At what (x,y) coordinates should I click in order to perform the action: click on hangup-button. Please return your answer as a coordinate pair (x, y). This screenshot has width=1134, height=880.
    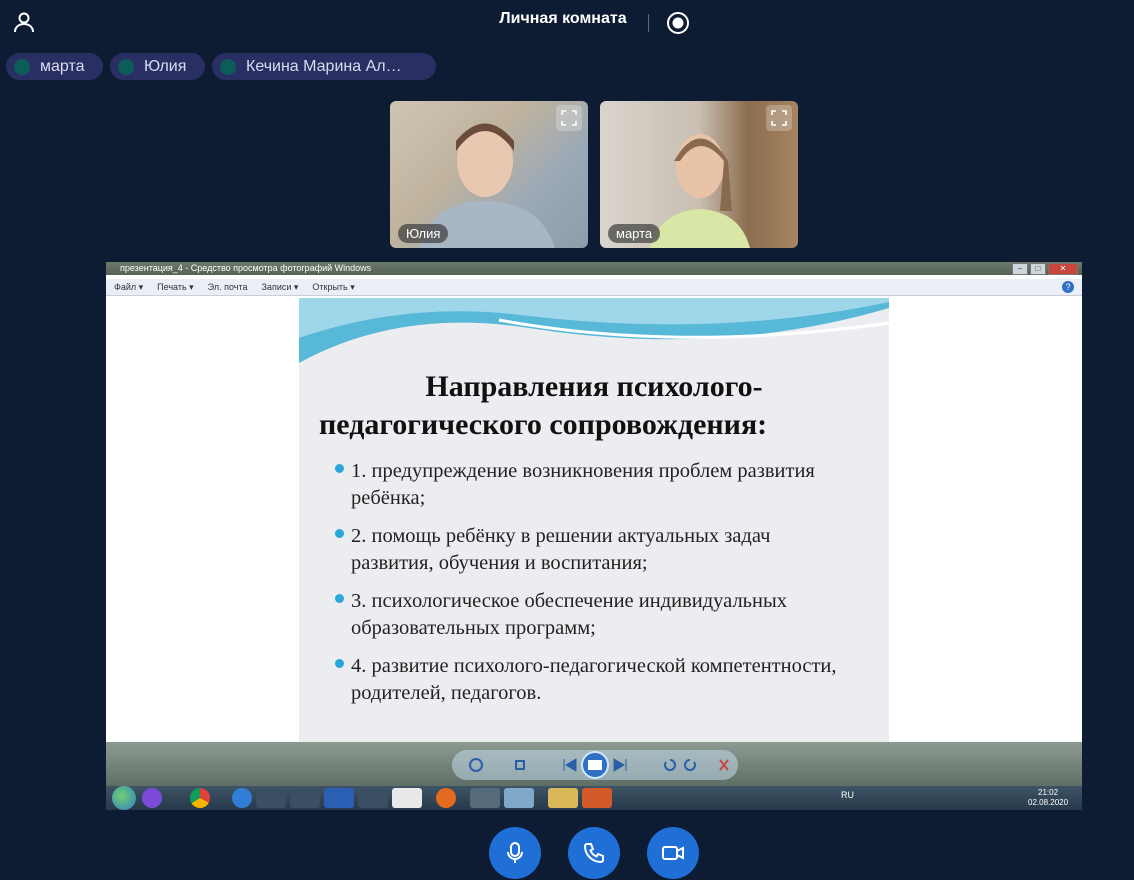
    Looking at the image, I should click on (594, 853).